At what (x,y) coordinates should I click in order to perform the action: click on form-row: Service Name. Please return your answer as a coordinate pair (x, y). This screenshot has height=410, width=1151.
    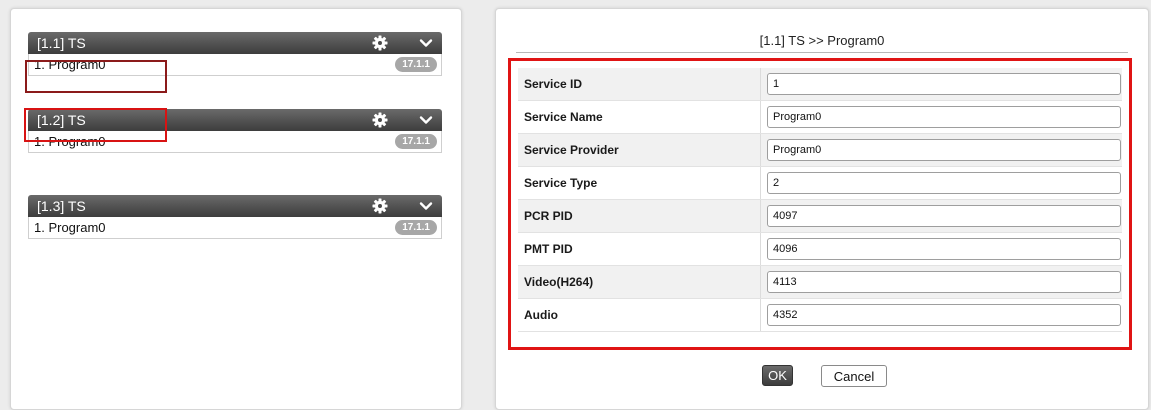
    Looking at the image, I should click on (820, 117).